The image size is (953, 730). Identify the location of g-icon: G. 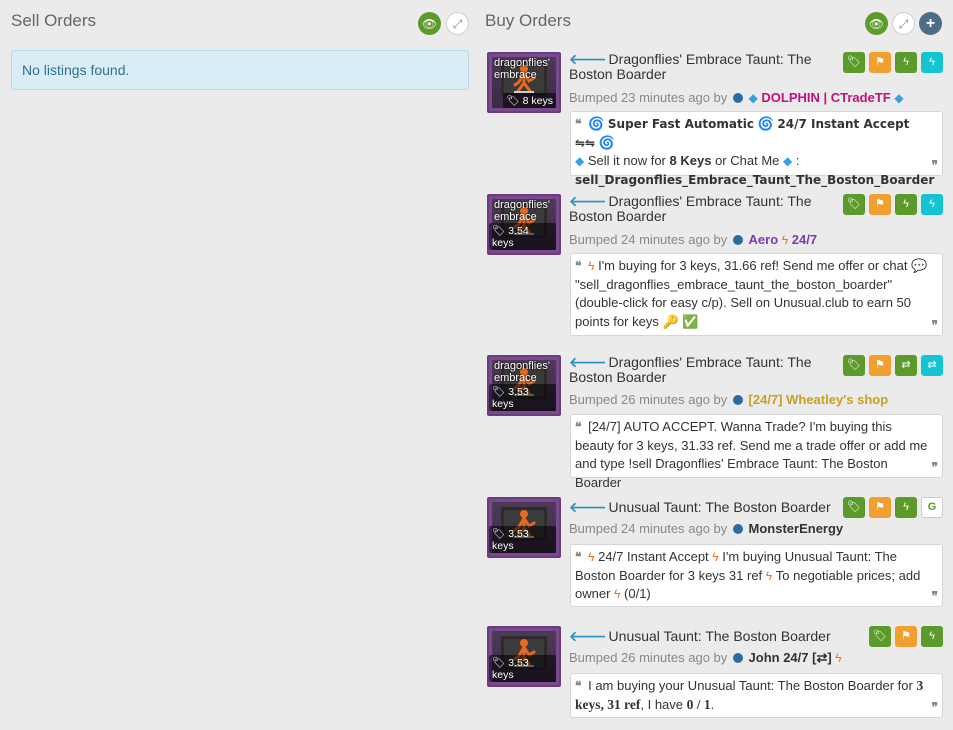
(932, 507).